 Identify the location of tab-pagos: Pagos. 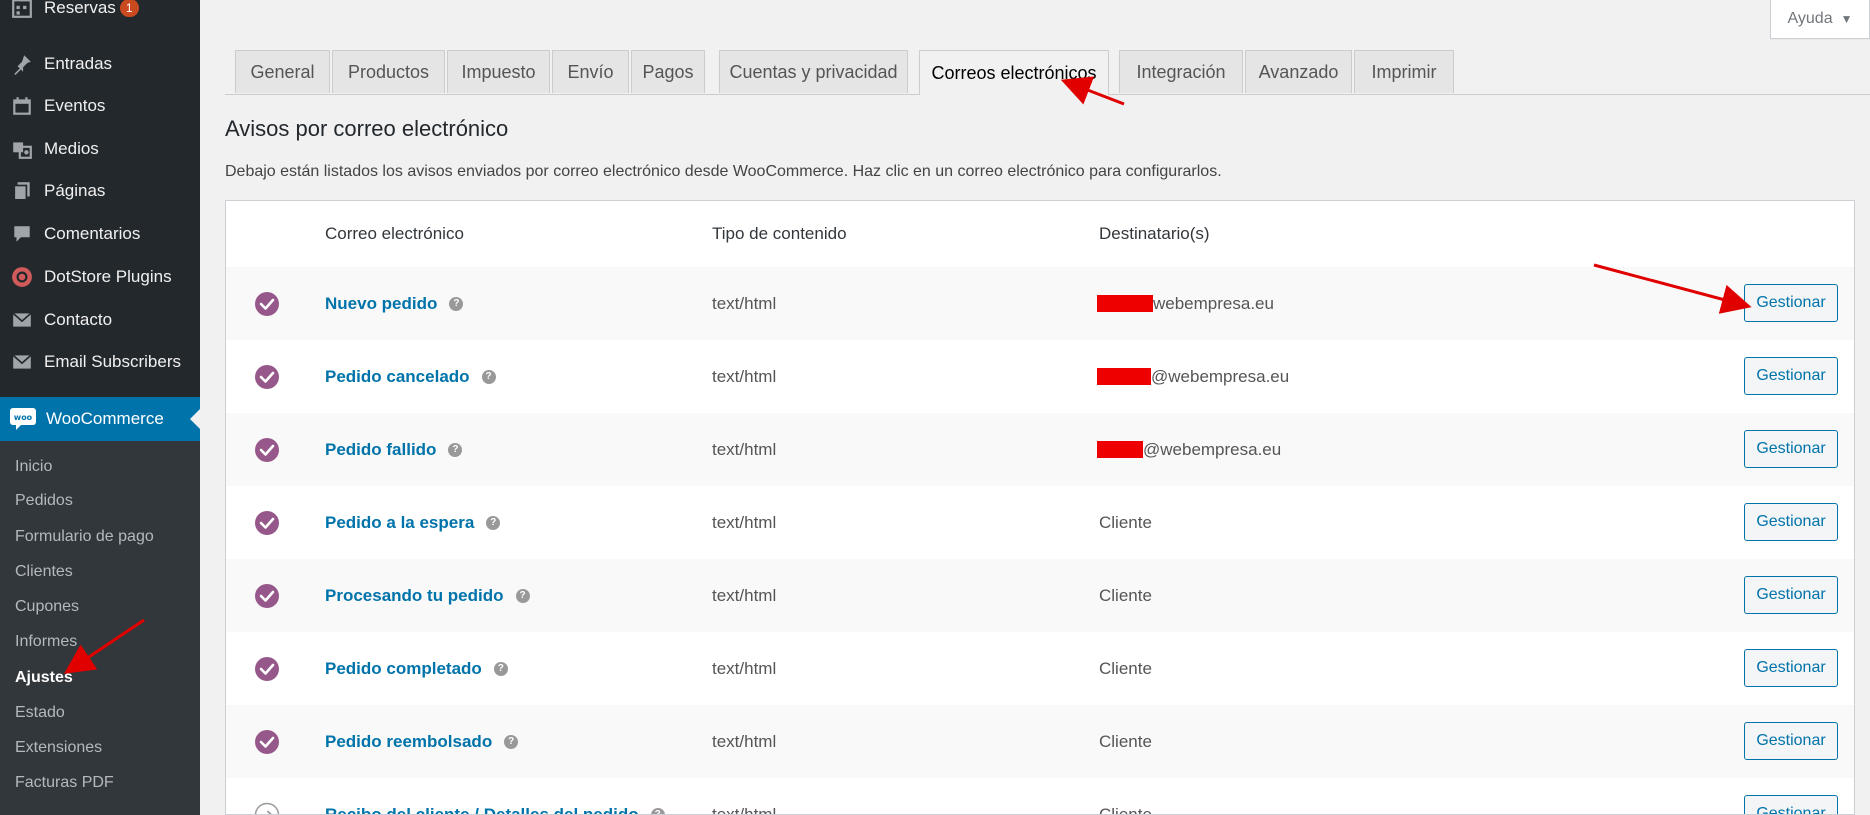
(668, 71).